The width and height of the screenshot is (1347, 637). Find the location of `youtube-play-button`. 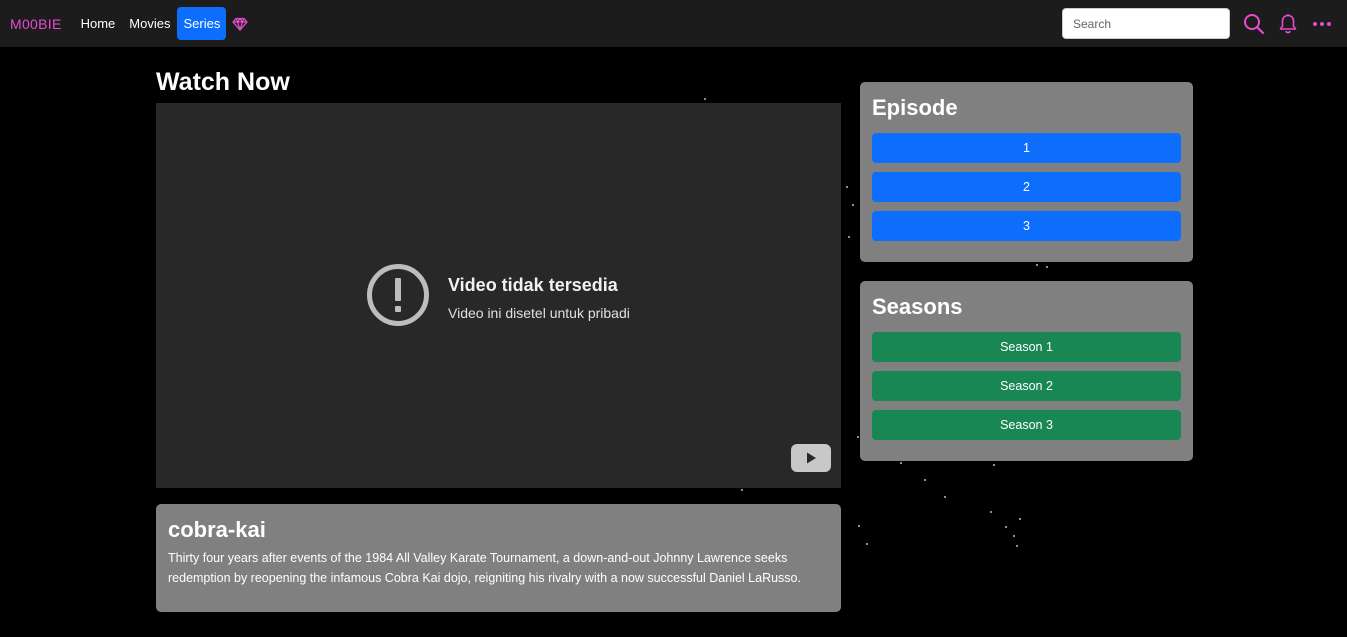

youtube-play-button is located at coordinates (811, 458).